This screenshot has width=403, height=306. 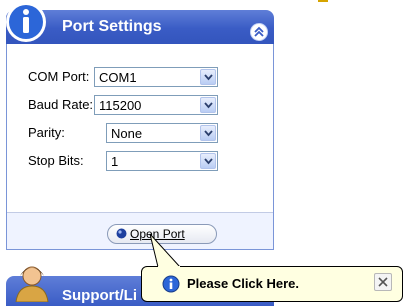 I want to click on chevron-up-double-icon, so click(x=259, y=31).